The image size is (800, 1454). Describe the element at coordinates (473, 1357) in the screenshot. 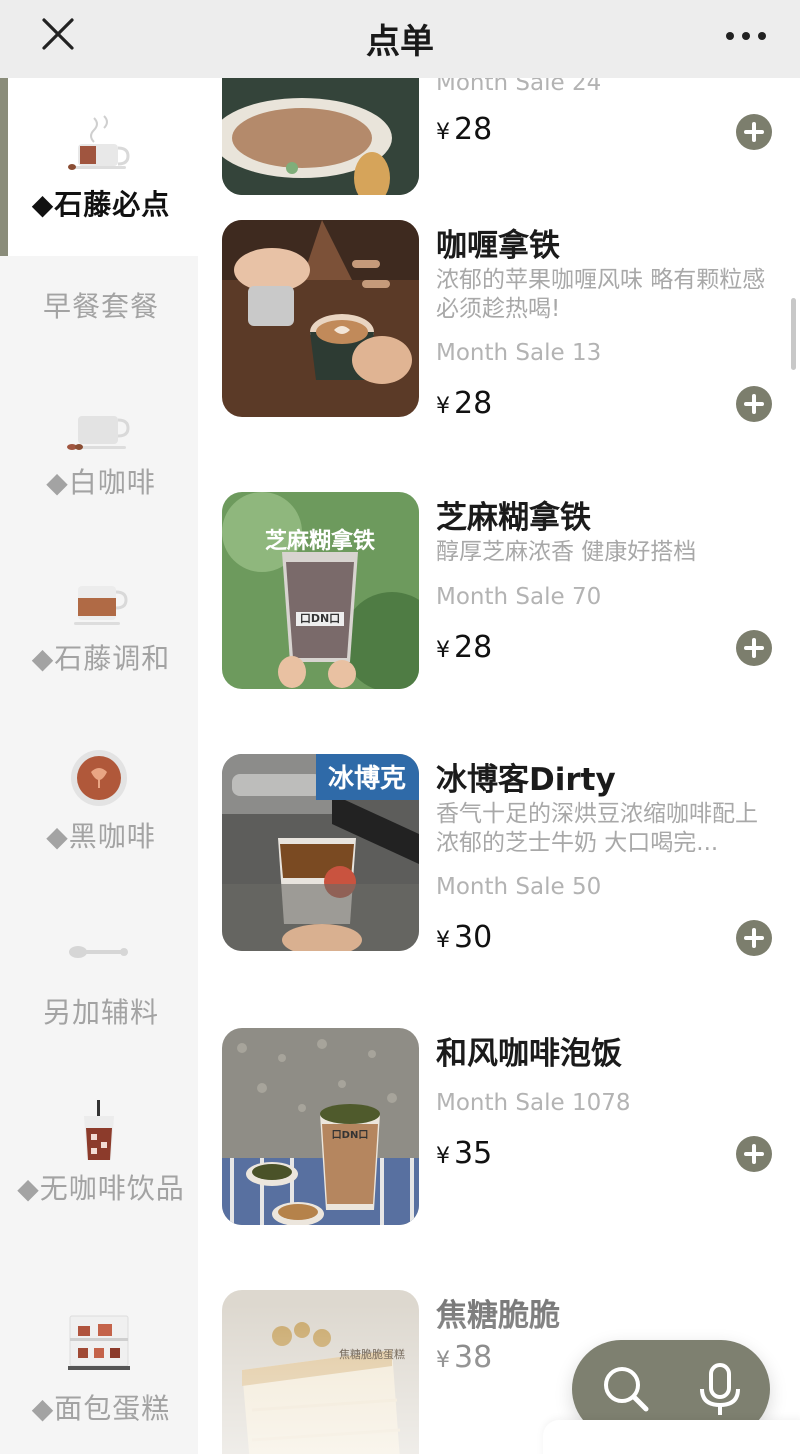

I see `price-value: 38` at that location.